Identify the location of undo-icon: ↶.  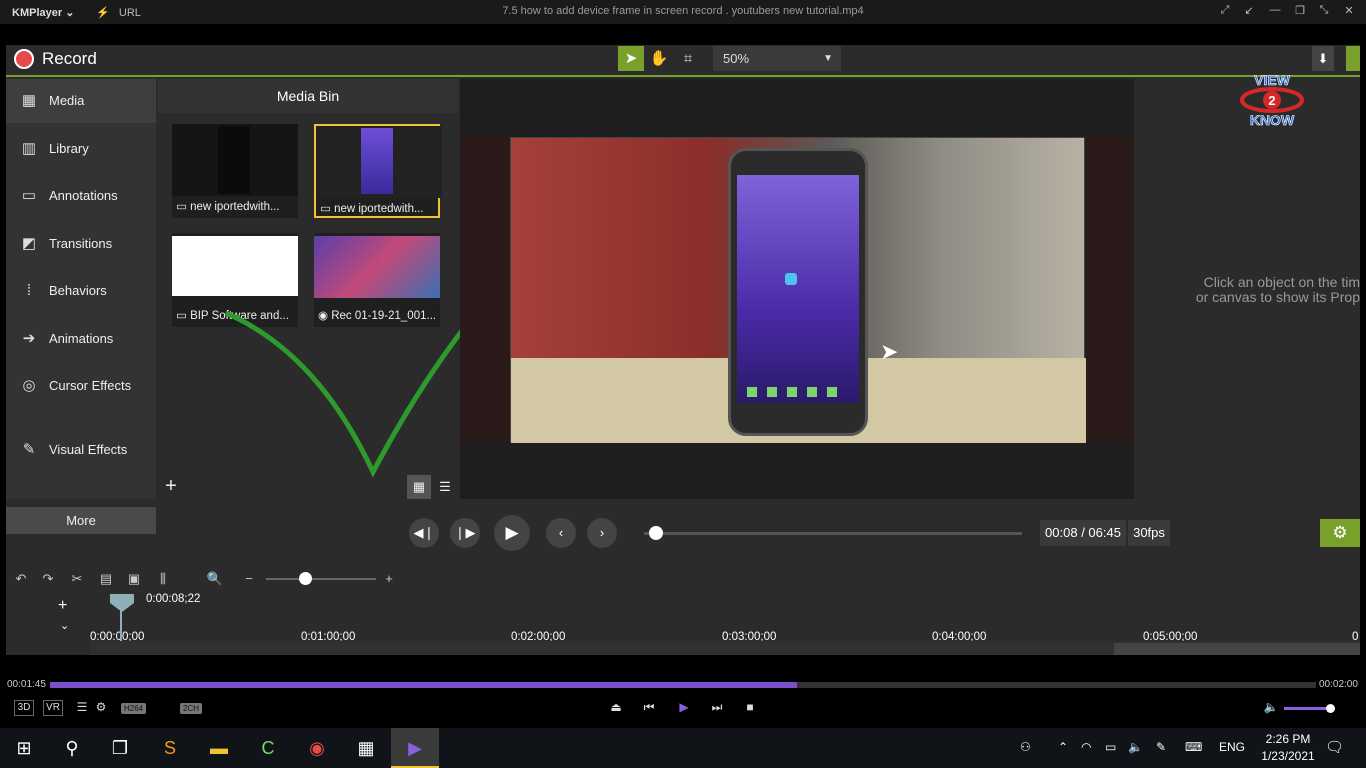
(21, 580).